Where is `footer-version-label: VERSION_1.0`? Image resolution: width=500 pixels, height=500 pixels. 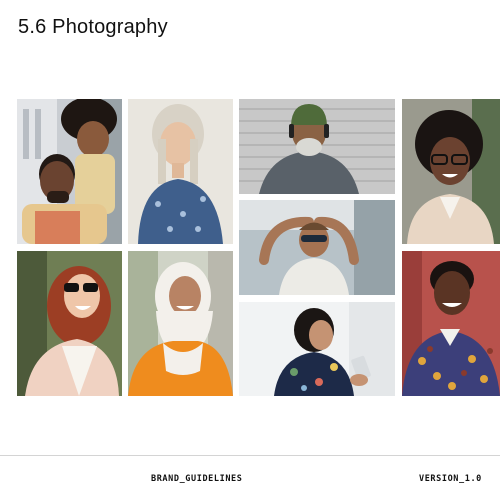
footer-version-label: VERSION_1.0 is located at coordinates (450, 479).